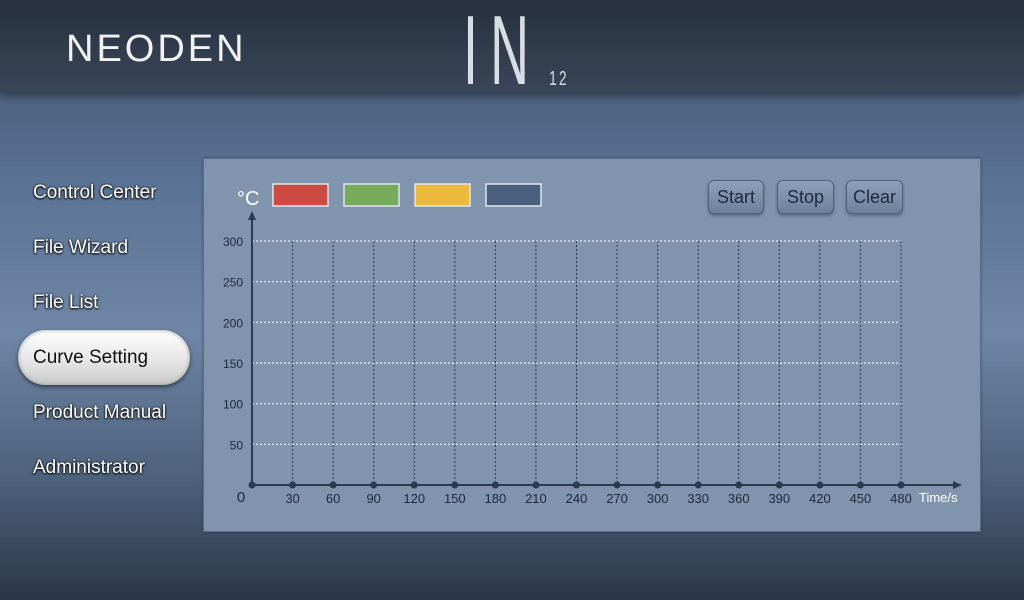 The width and height of the screenshot is (1024, 600). What do you see at coordinates (739, 498) in the screenshot?
I see `x-tick-label: 360` at bounding box center [739, 498].